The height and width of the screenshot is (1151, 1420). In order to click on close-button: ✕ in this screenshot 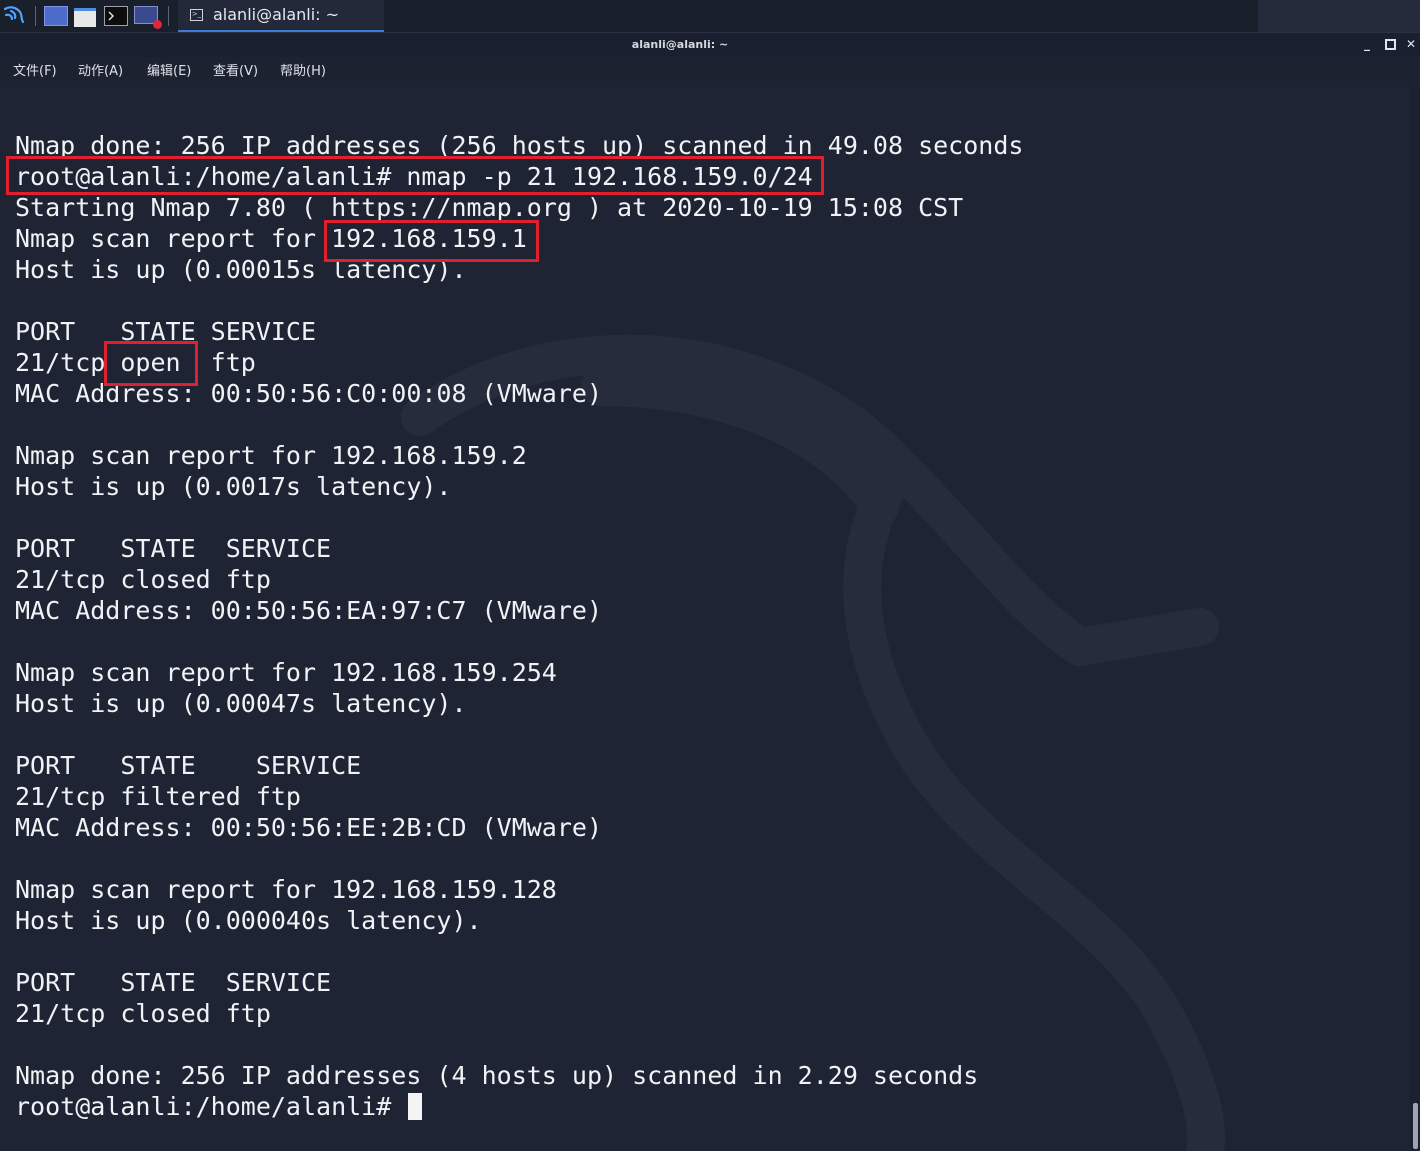, I will do `click(1411, 44)`.